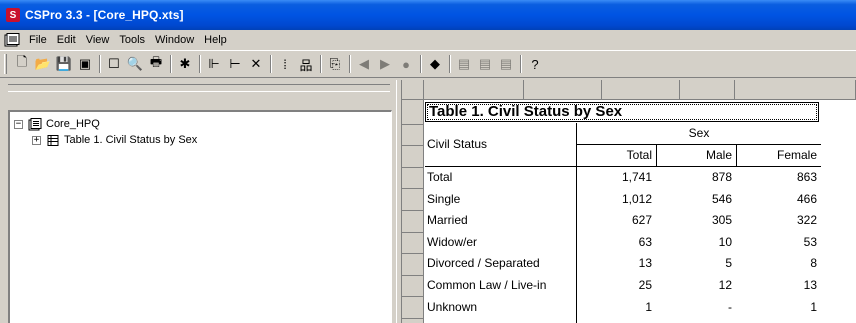  Describe the element at coordinates (506, 64) in the screenshot. I see `doc3-icon: ▤` at that location.